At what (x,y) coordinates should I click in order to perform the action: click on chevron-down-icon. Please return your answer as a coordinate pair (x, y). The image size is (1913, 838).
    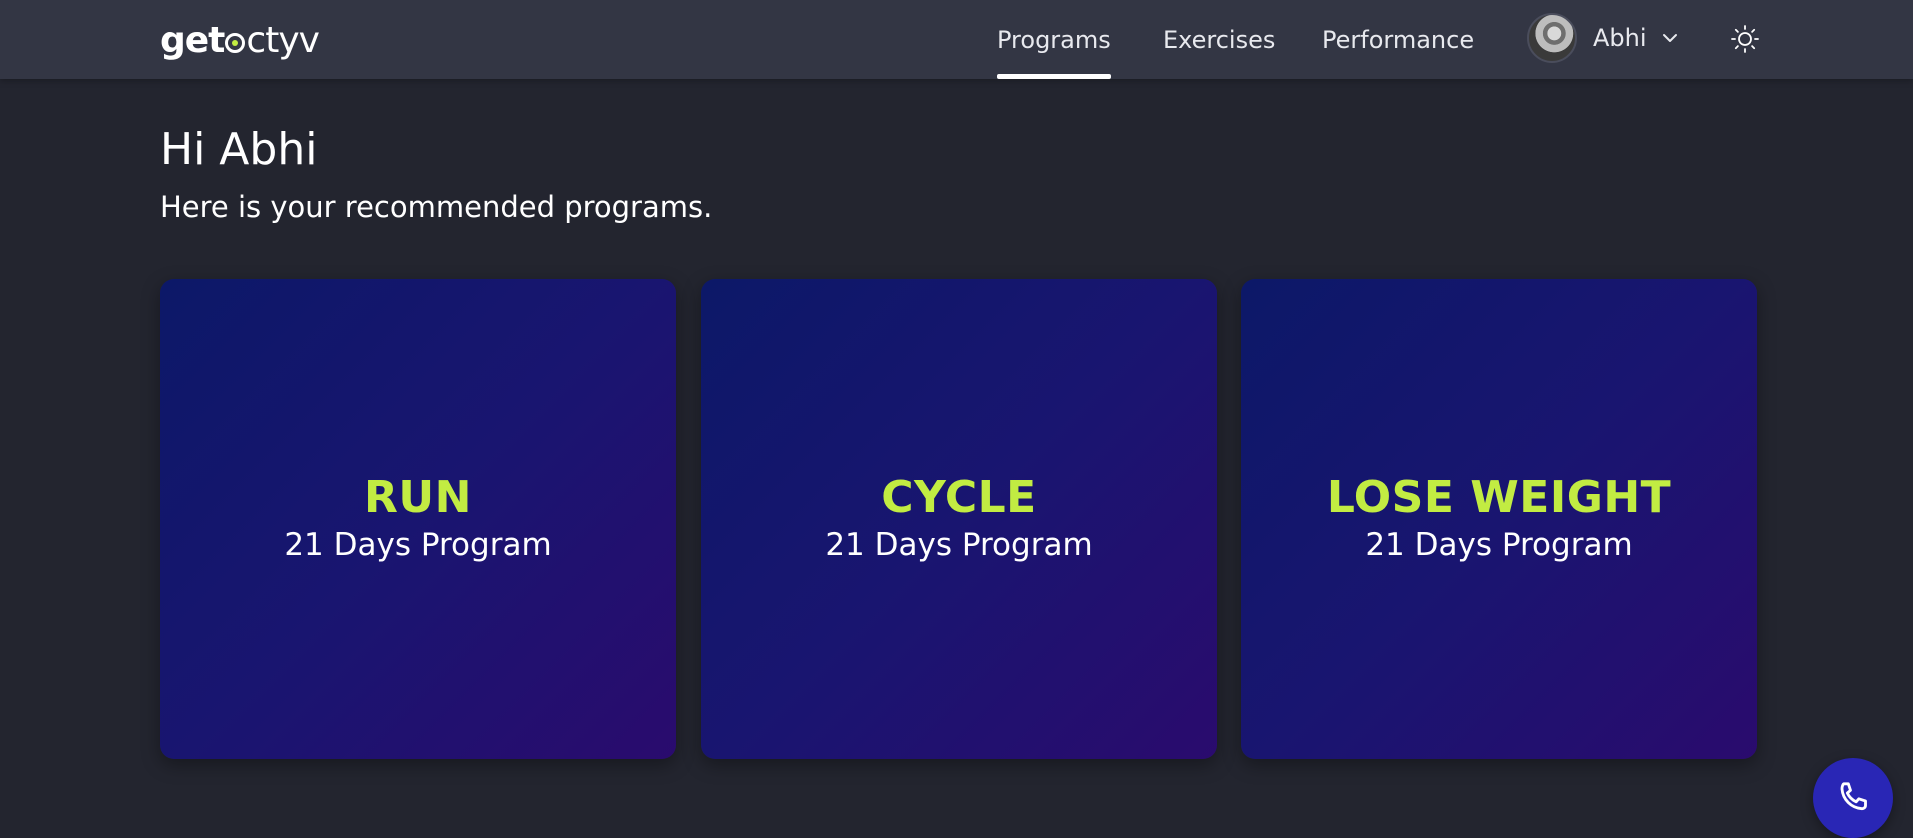
    Looking at the image, I should click on (1669, 38).